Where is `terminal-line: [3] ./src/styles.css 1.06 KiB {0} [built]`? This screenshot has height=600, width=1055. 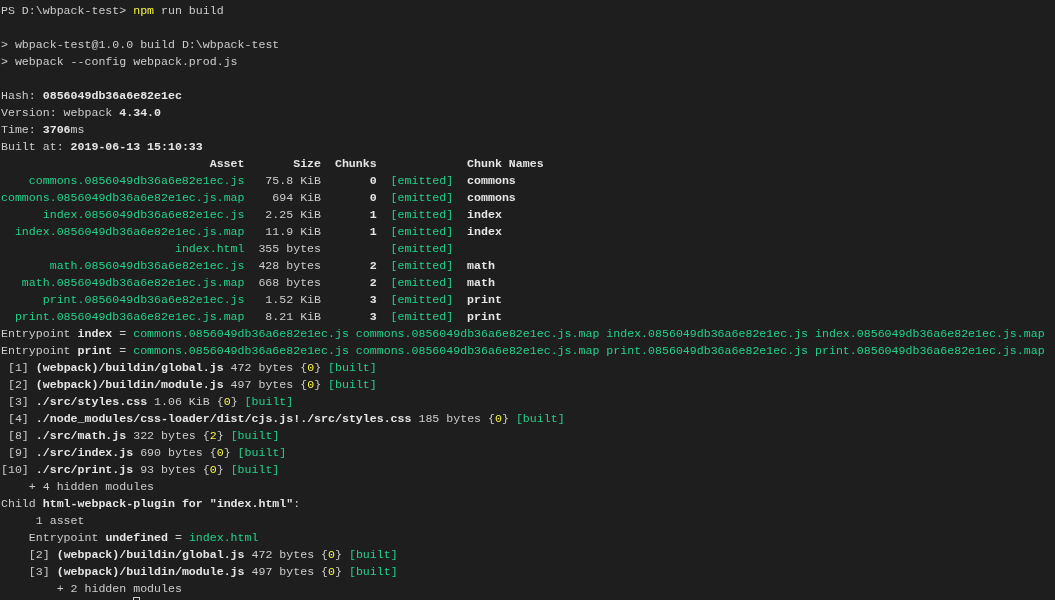 terminal-line: [3] ./src/styles.css 1.06 KiB {0} [built] is located at coordinates (150, 402).